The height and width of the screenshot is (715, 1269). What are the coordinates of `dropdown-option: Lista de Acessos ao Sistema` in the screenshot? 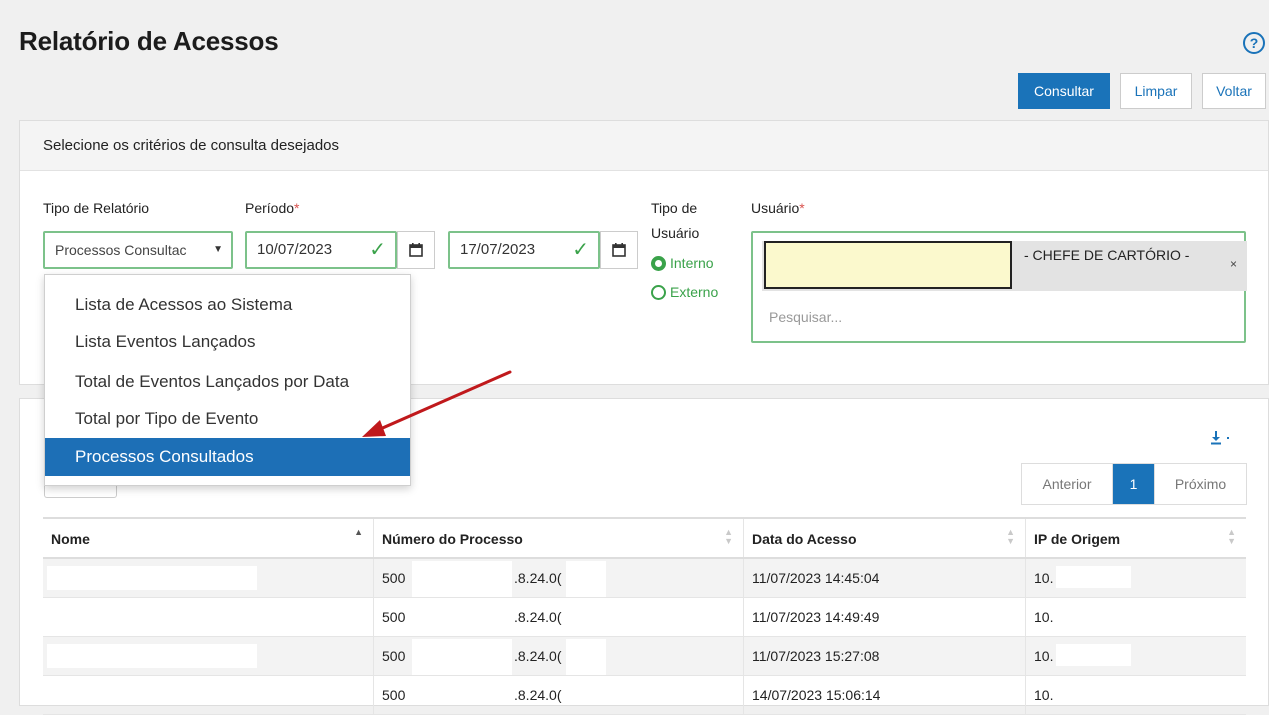 It's located at (227, 305).